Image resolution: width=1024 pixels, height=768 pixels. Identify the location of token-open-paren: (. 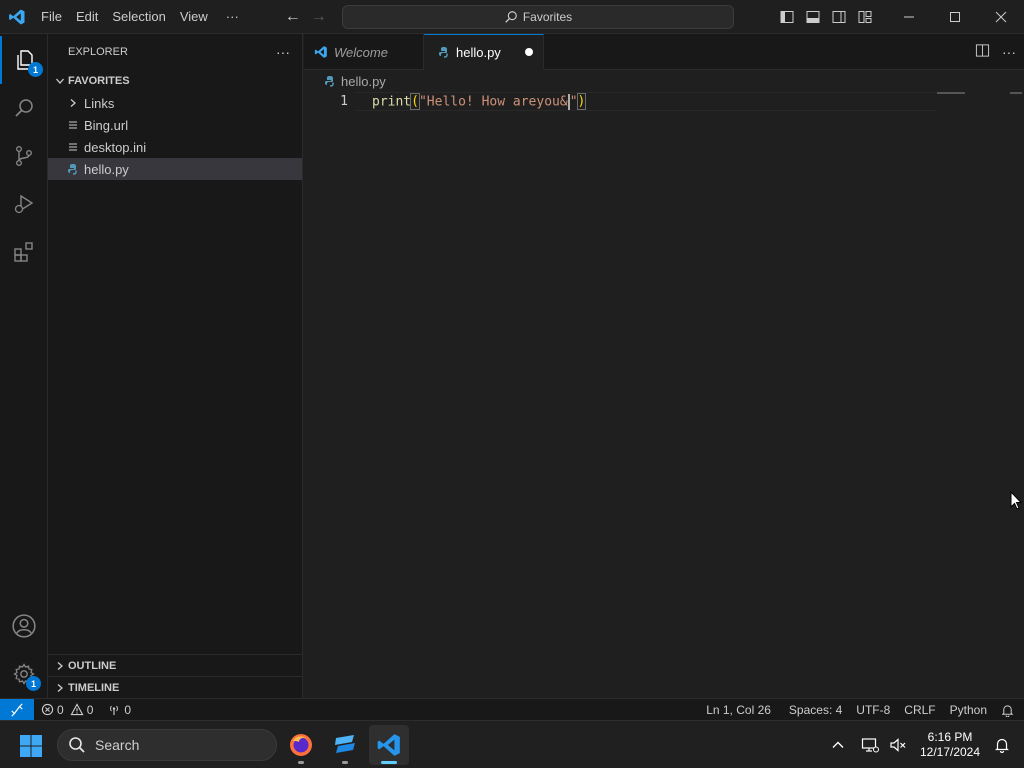
(415, 101).